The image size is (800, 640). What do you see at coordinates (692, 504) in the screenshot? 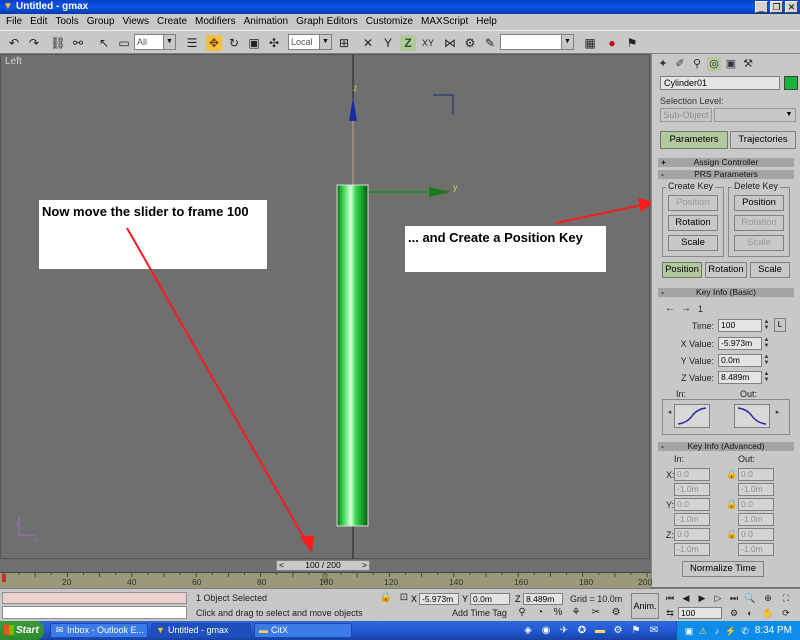
I see `adv-y-in-spinner: 0.0` at bounding box center [692, 504].